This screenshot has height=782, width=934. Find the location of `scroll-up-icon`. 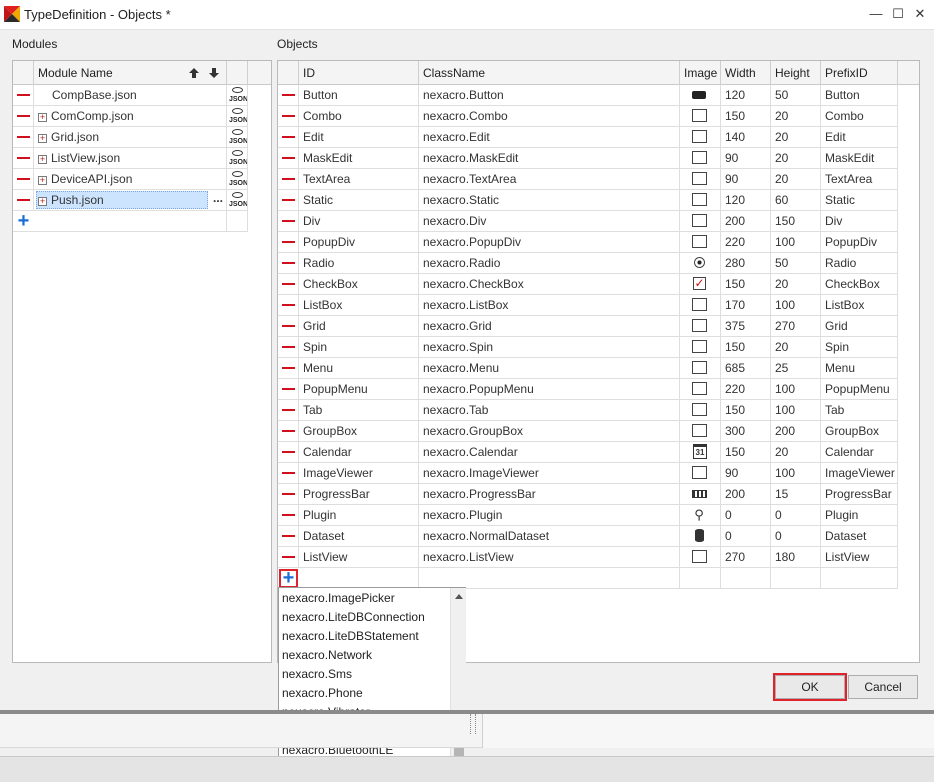

scroll-up-icon is located at coordinates (459, 596).